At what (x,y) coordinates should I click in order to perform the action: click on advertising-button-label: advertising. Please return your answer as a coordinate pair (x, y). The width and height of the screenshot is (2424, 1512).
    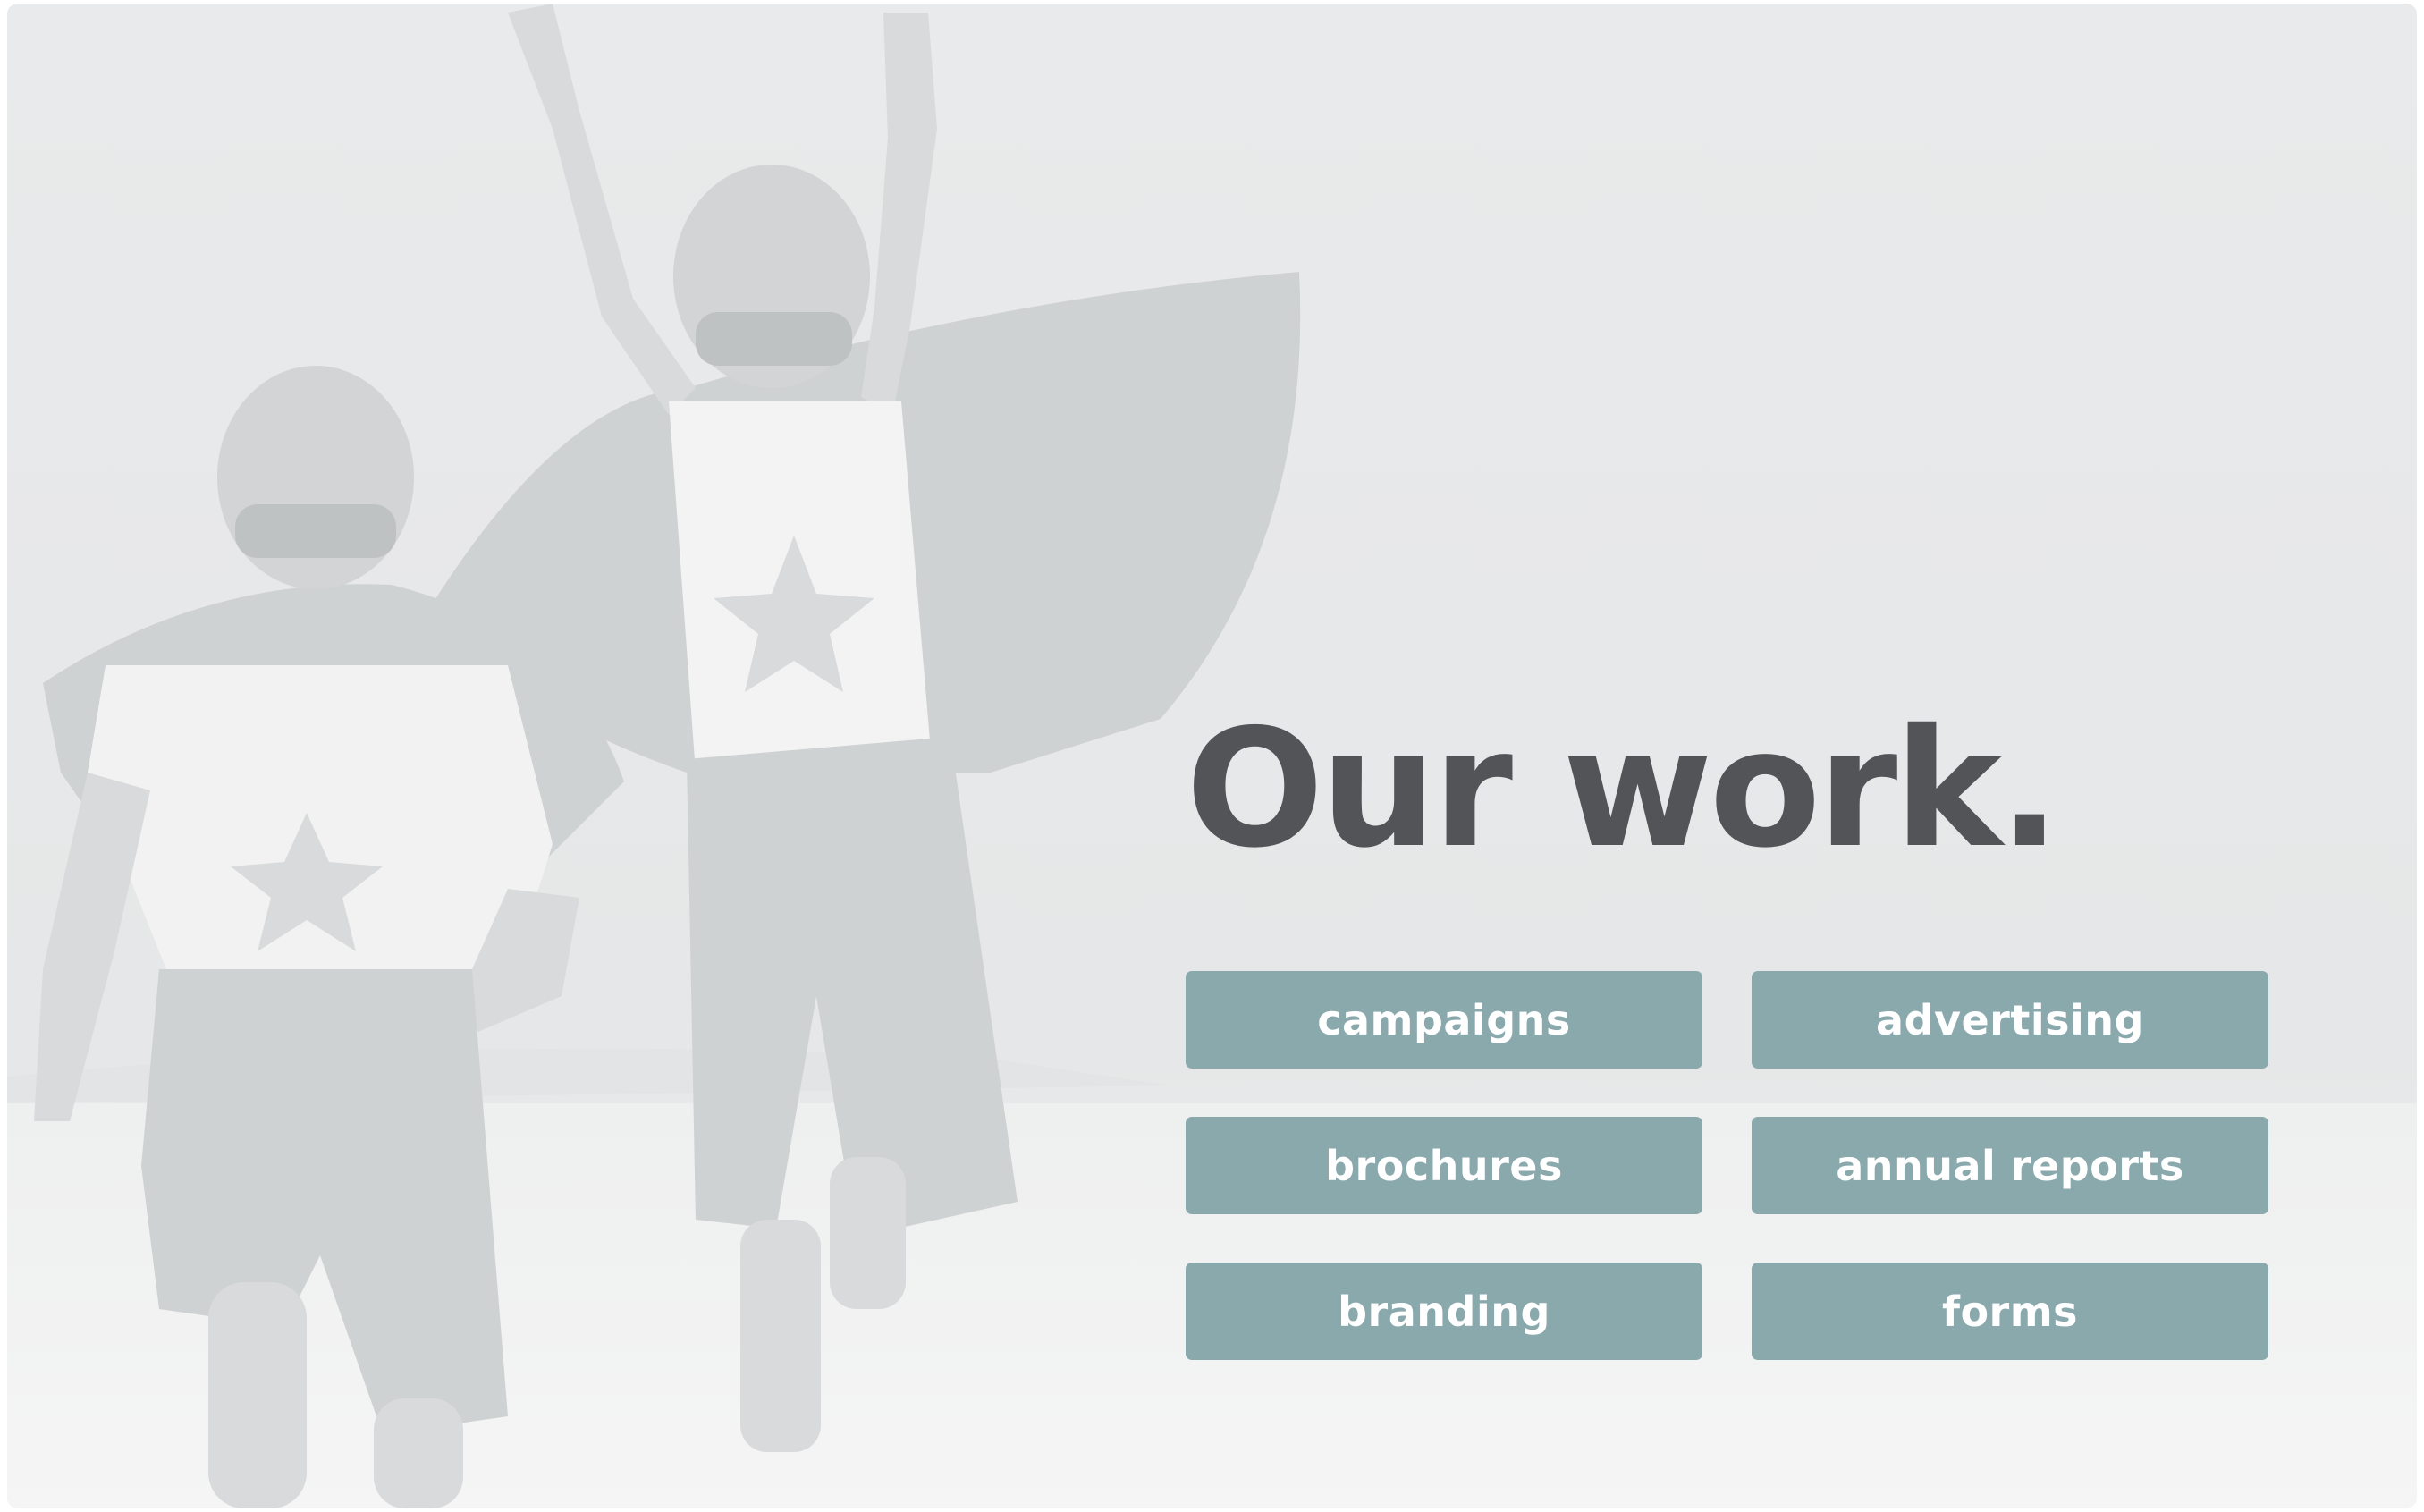
    Looking at the image, I should click on (2010, 1020).